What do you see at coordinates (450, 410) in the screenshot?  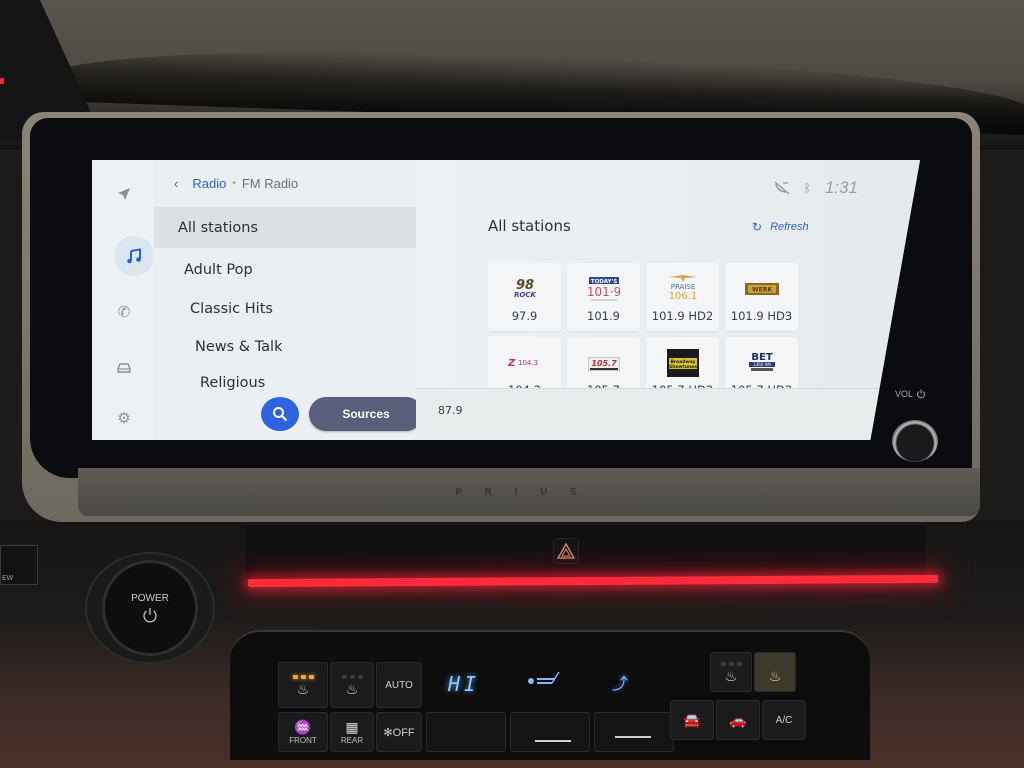 I see `now-playing-frequency: 87.9` at bounding box center [450, 410].